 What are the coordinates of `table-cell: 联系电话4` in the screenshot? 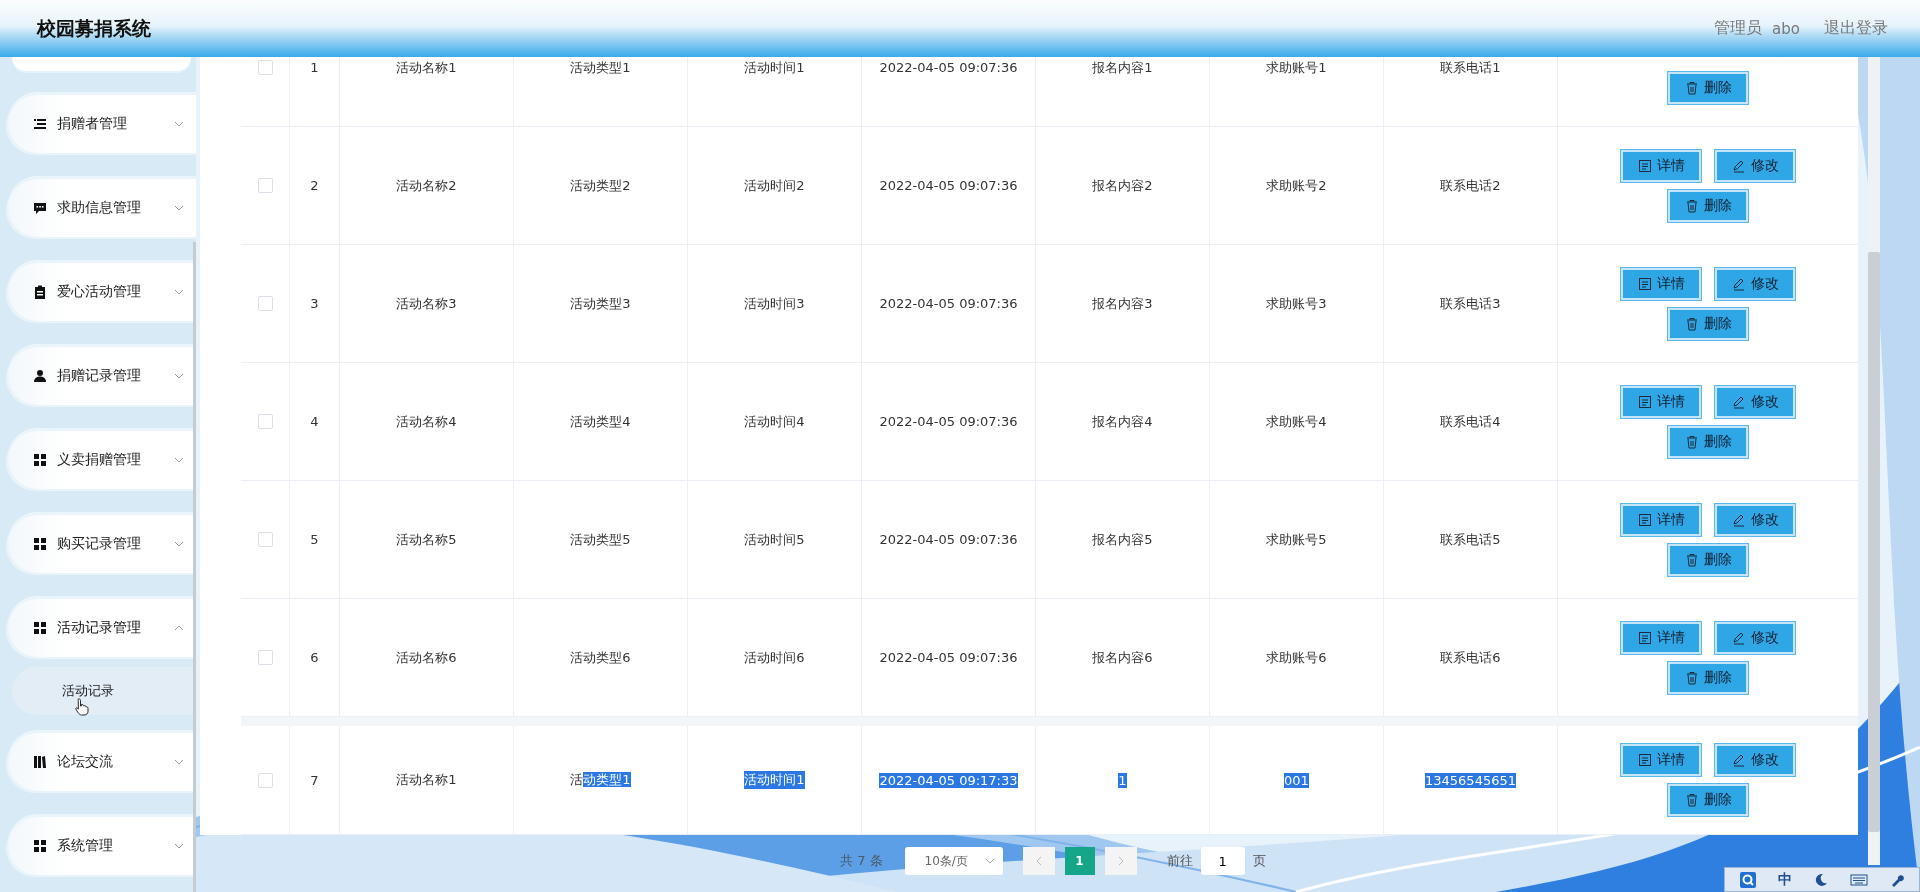 It's located at (1470, 421).